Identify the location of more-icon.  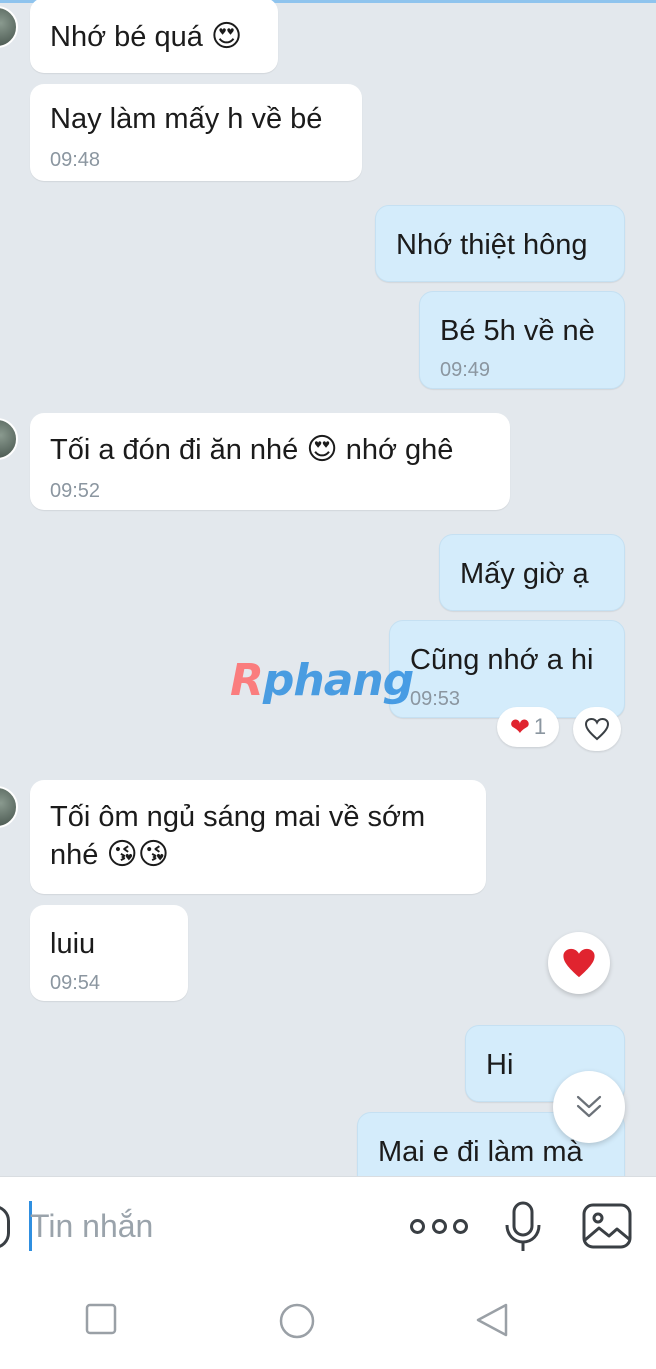
(439, 1226).